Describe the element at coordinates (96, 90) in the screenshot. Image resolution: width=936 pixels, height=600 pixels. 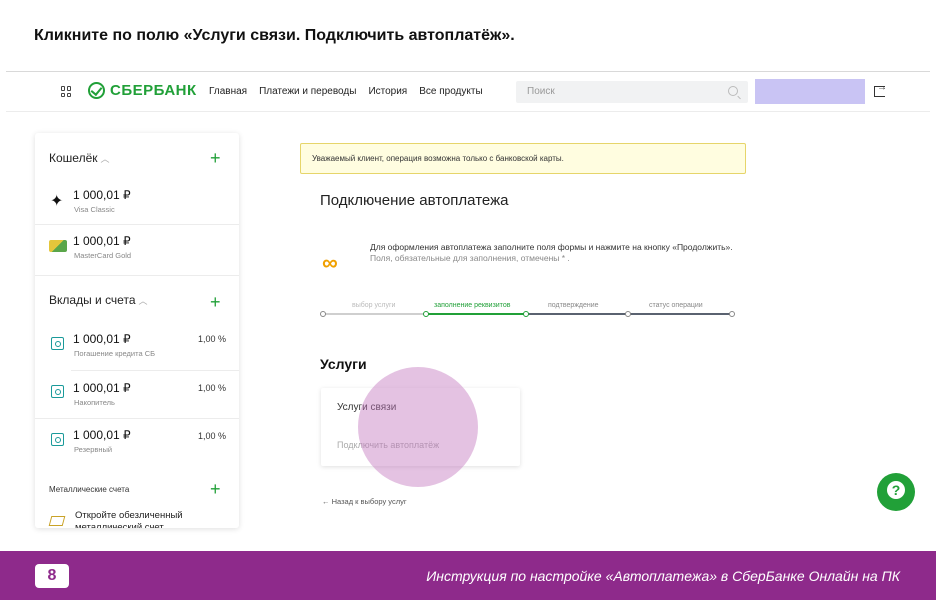
I see `sberbank-logo-icon` at that location.